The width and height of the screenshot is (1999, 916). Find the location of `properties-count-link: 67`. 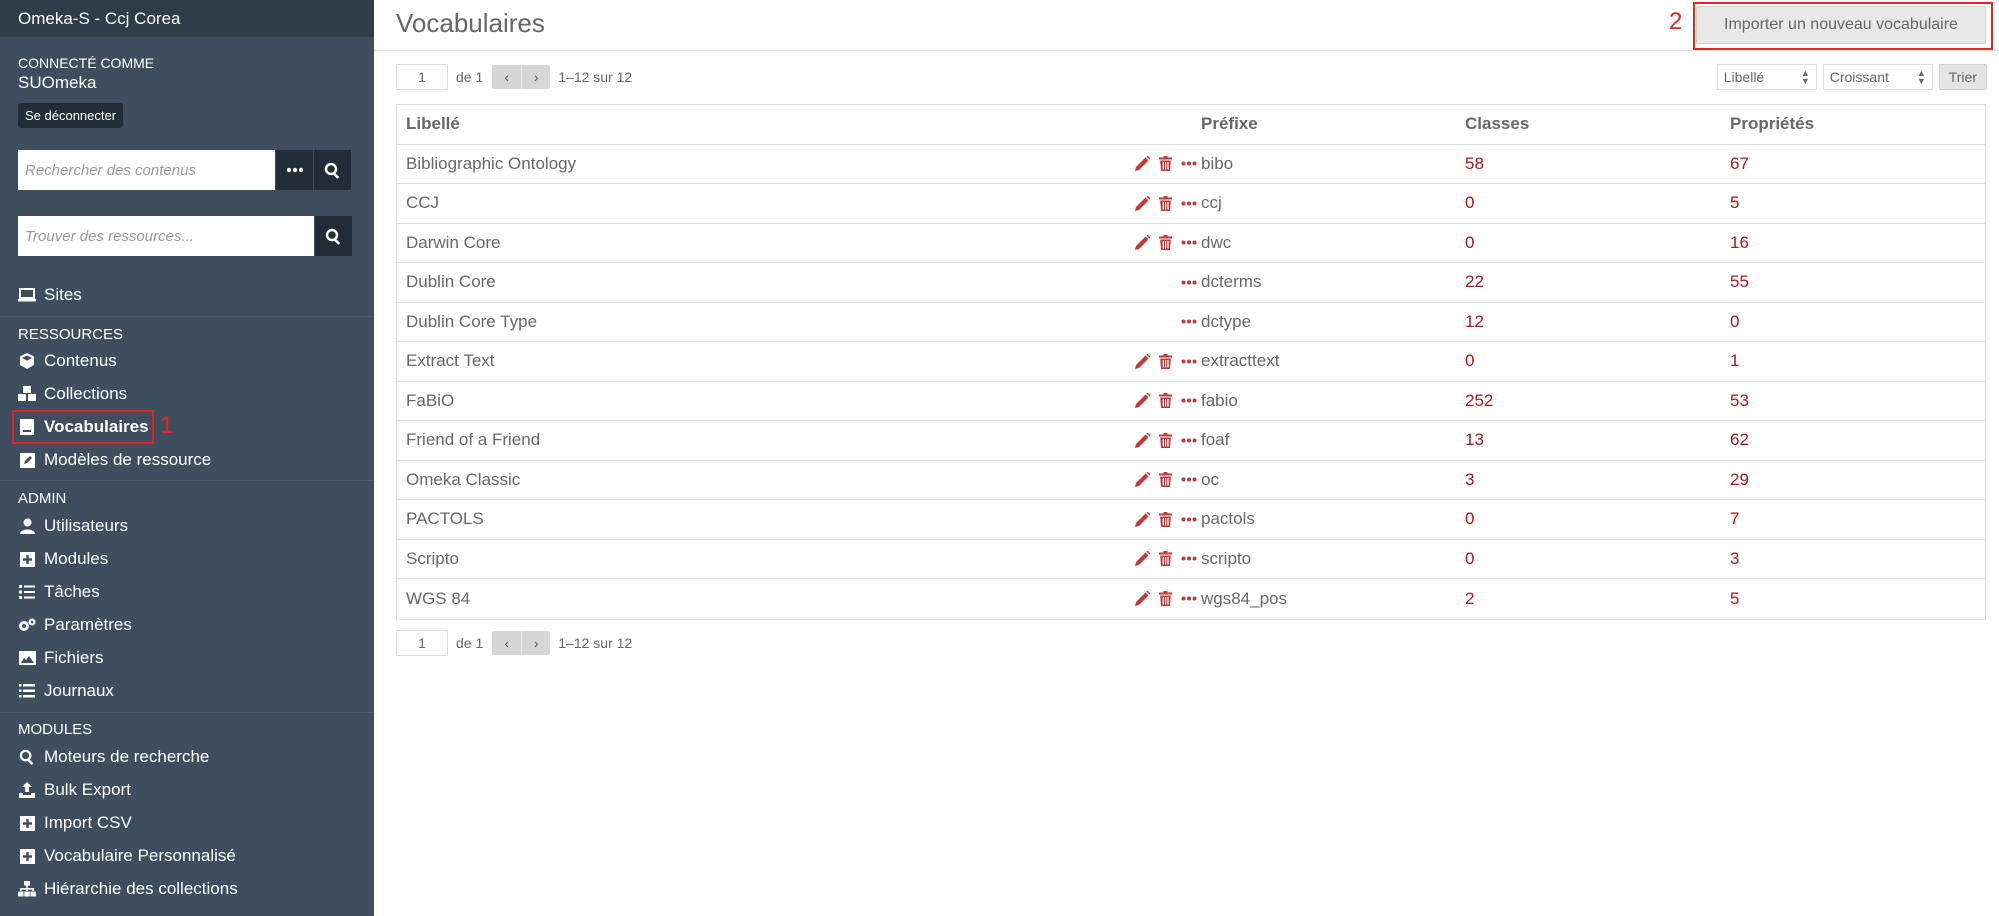

properties-count-link: 67 is located at coordinates (1739, 164).